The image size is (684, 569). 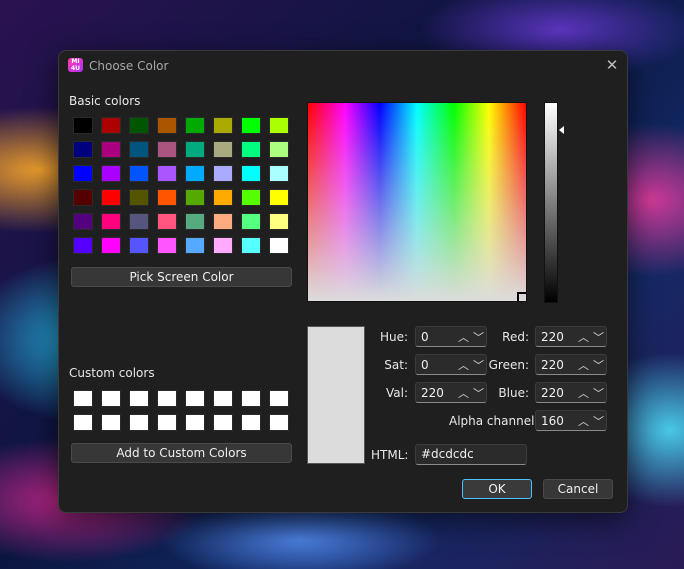 What do you see at coordinates (396, 365) in the screenshot?
I see `sat-label: Sat:` at bounding box center [396, 365].